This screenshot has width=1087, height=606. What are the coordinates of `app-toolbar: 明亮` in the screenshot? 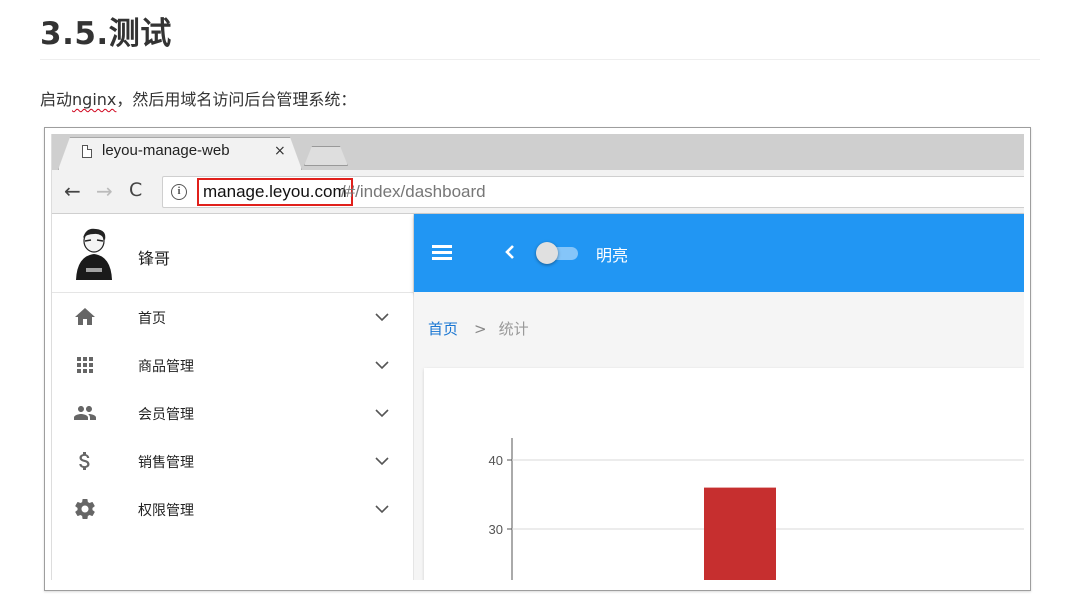 It's located at (719, 253).